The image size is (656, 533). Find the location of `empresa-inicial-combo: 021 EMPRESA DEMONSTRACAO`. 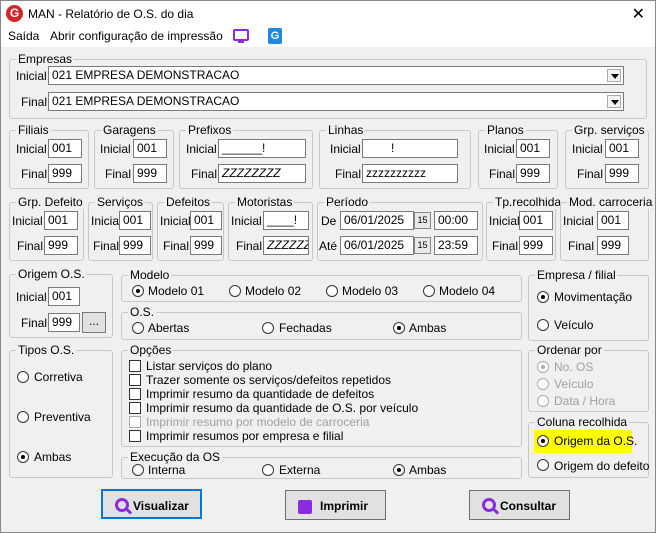

empresa-inicial-combo: 021 EMPRESA DEMONSTRACAO is located at coordinates (336, 75).